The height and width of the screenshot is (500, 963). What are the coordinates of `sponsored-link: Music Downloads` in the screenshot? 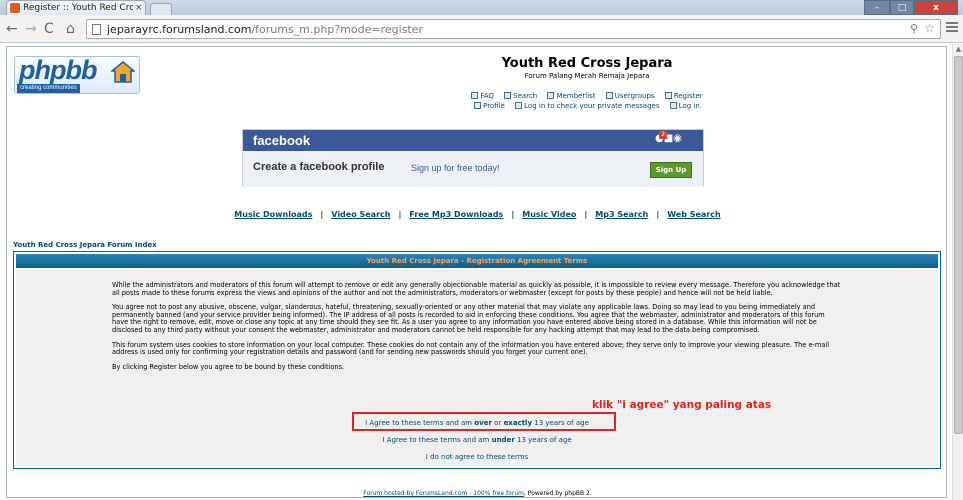 It's located at (273, 214).